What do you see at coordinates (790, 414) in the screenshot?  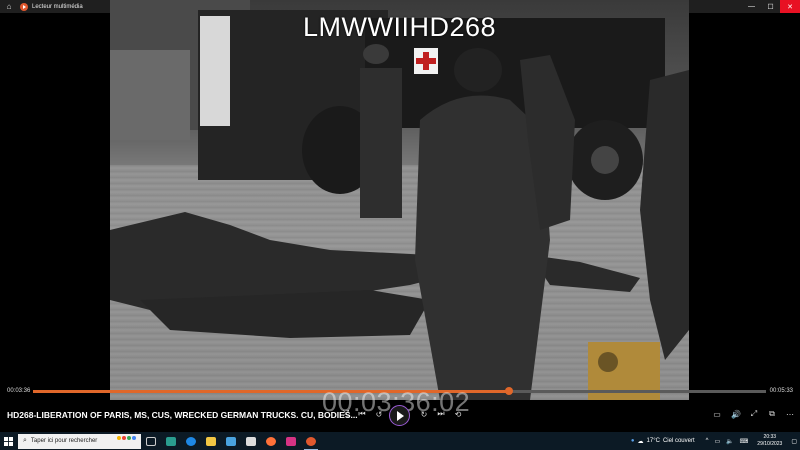 I see `more-options-icon: ⋯` at bounding box center [790, 414].